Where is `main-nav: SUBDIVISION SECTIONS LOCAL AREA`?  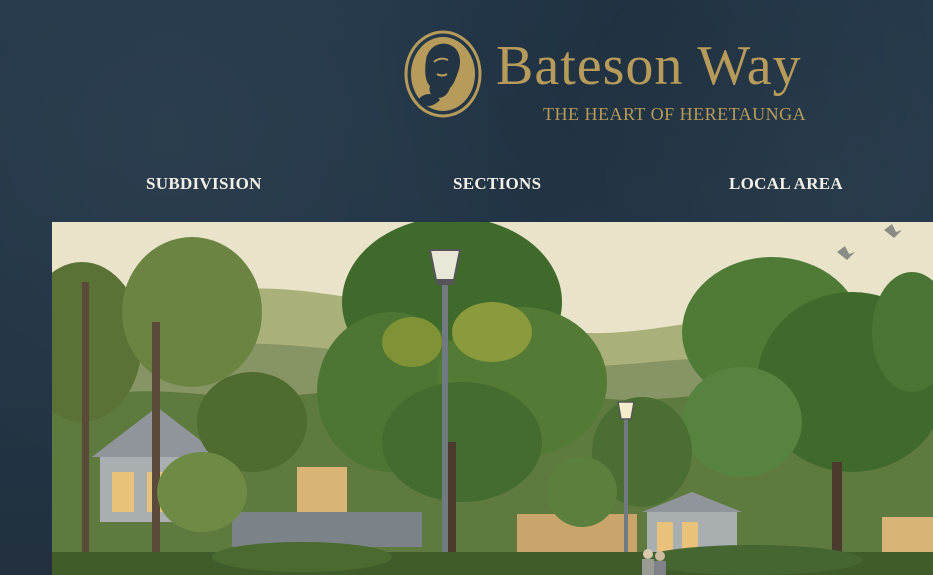 main-nav: SUBDIVISION SECTIONS LOCAL AREA is located at coordinates (466, 187).